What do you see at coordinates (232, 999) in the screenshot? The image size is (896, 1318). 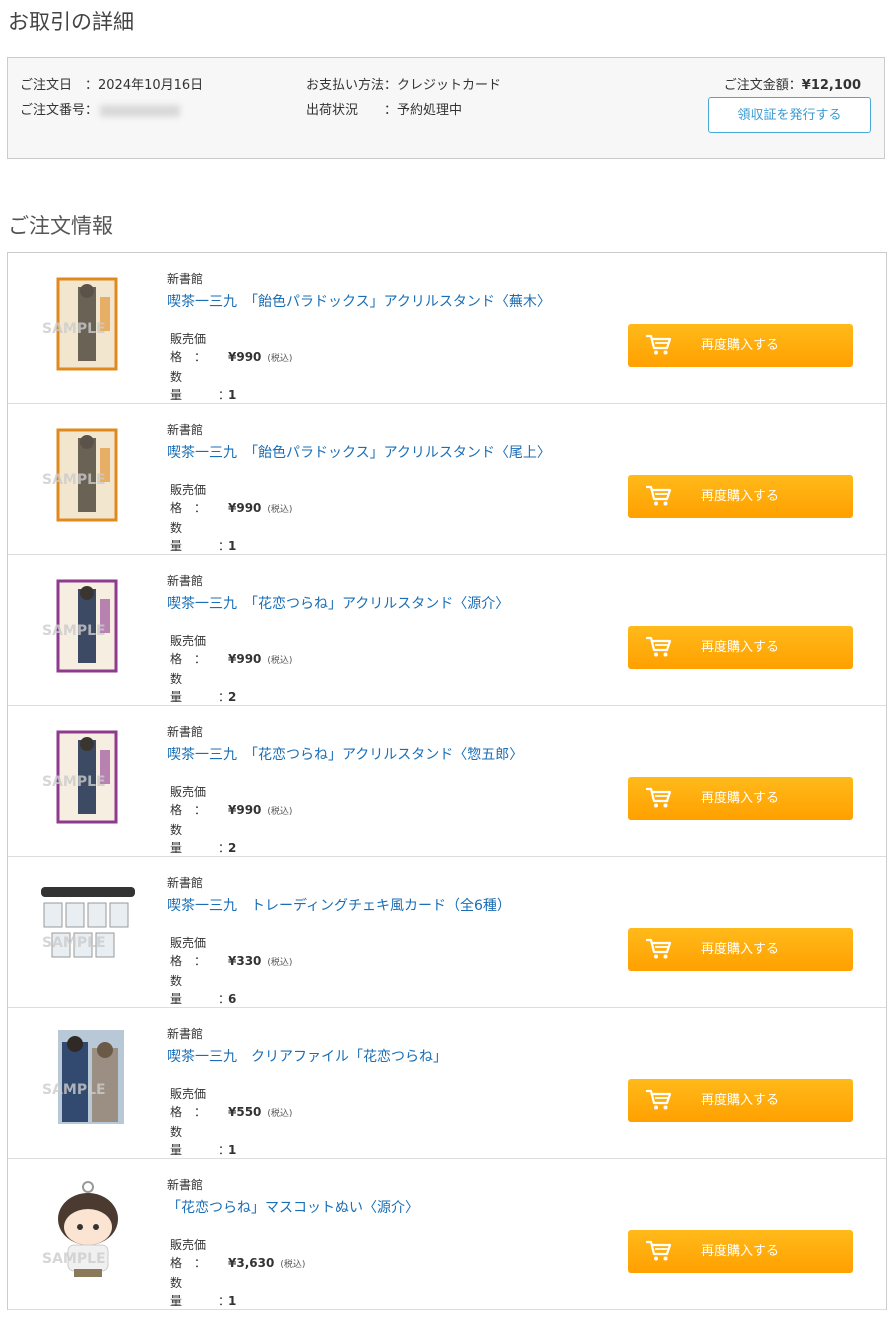 I see `quantity-value: 6` at bounding box center [232, 999].